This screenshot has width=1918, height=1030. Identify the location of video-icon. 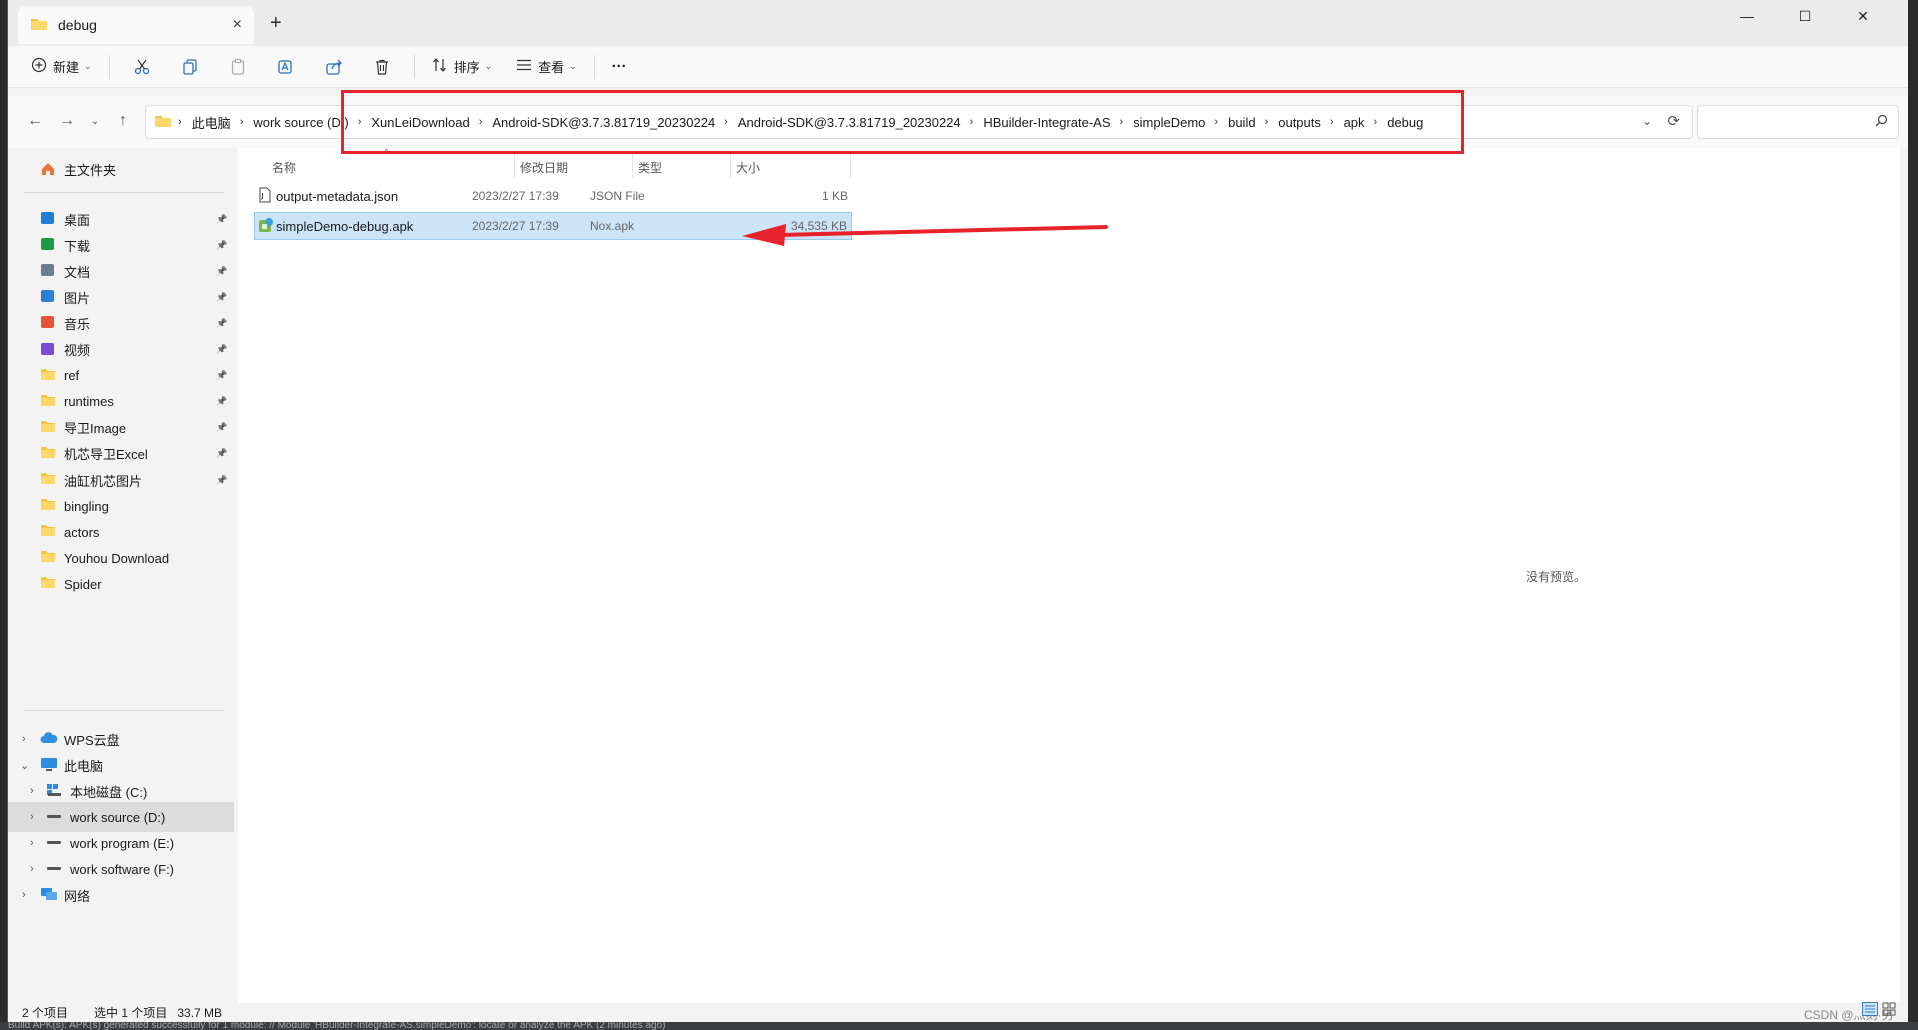
(49, 350).